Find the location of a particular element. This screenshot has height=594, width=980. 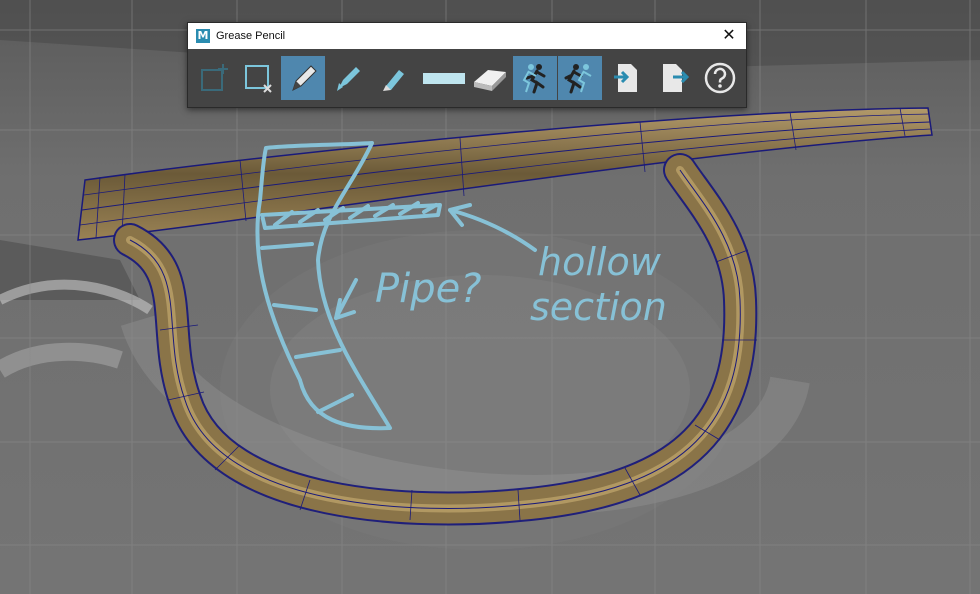

window-titlebar: M Grease Pencil ✕ is located at coordinates (467, 36).